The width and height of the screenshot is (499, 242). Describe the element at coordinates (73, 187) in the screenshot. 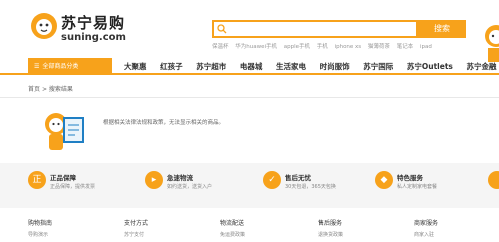

I see `service-desc: 正品保障，提供发票` at that location.